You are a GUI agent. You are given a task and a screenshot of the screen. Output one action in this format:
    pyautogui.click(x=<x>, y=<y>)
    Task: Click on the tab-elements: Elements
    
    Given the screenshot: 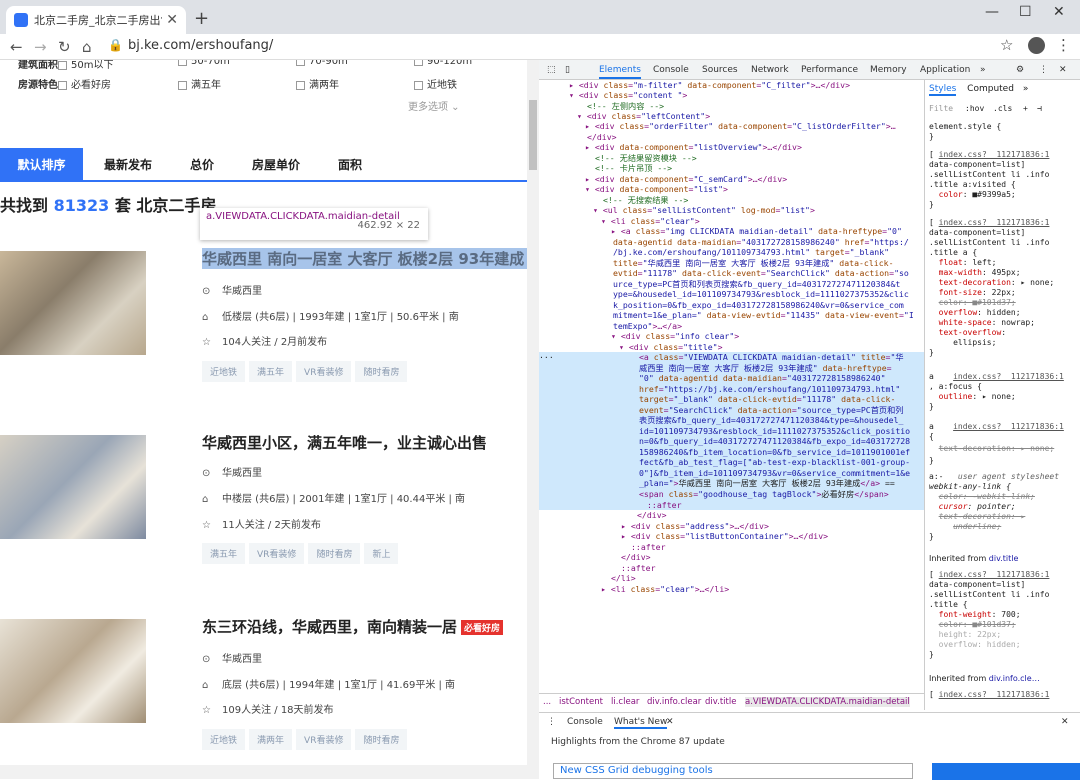 What is the action you would take?
    pyautogui.click(x=620, y=72)
    